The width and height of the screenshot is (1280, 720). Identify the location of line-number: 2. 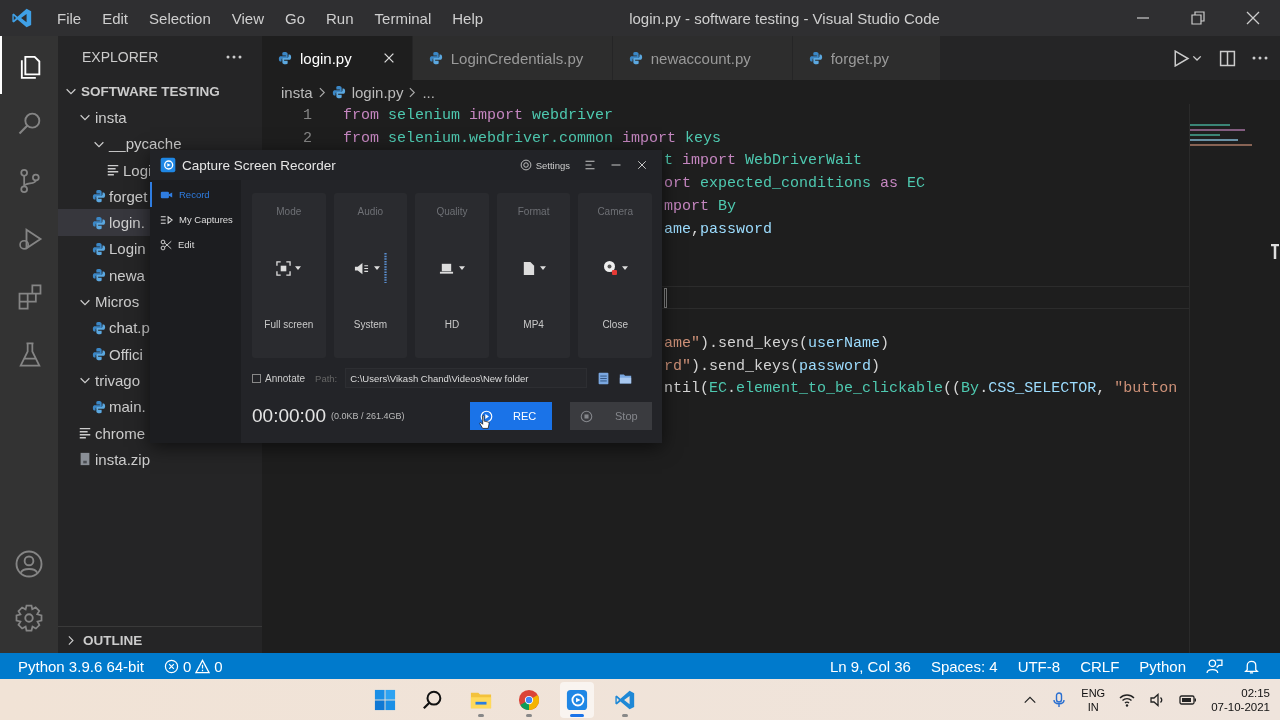
(307, 138).